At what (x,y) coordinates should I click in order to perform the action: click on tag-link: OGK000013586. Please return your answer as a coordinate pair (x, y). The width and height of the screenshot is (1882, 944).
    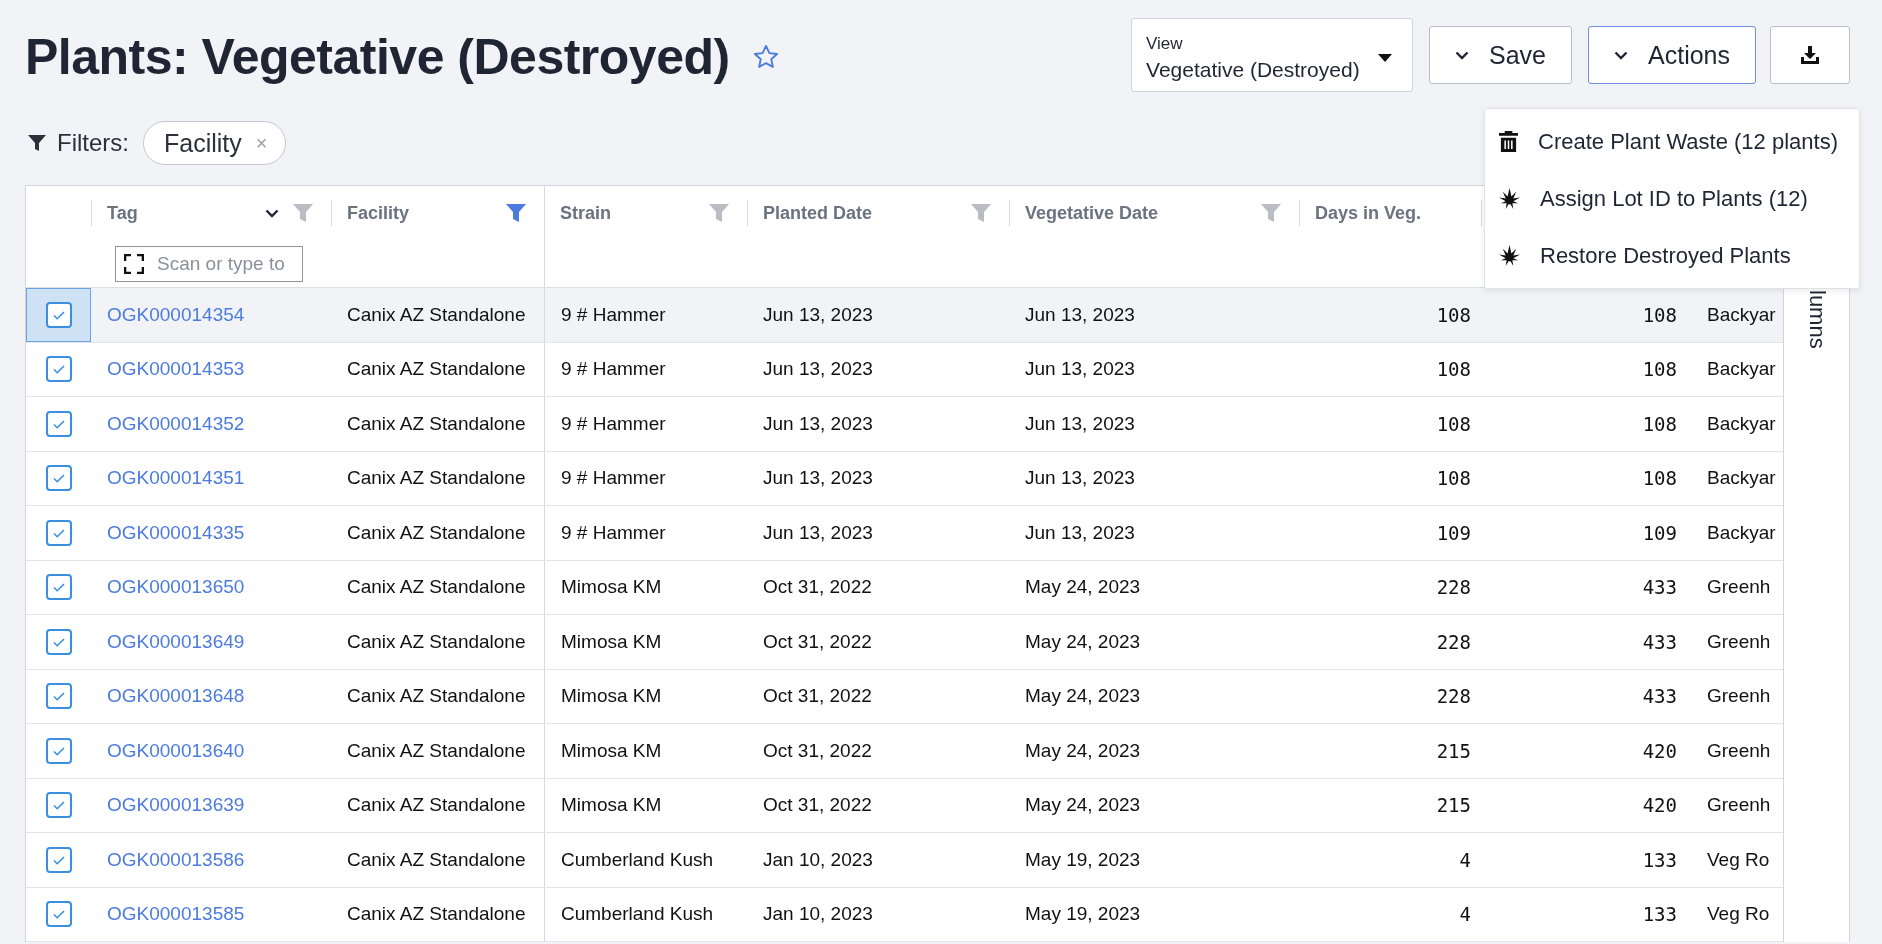
    Looking at the image, I should click on (176, 859).